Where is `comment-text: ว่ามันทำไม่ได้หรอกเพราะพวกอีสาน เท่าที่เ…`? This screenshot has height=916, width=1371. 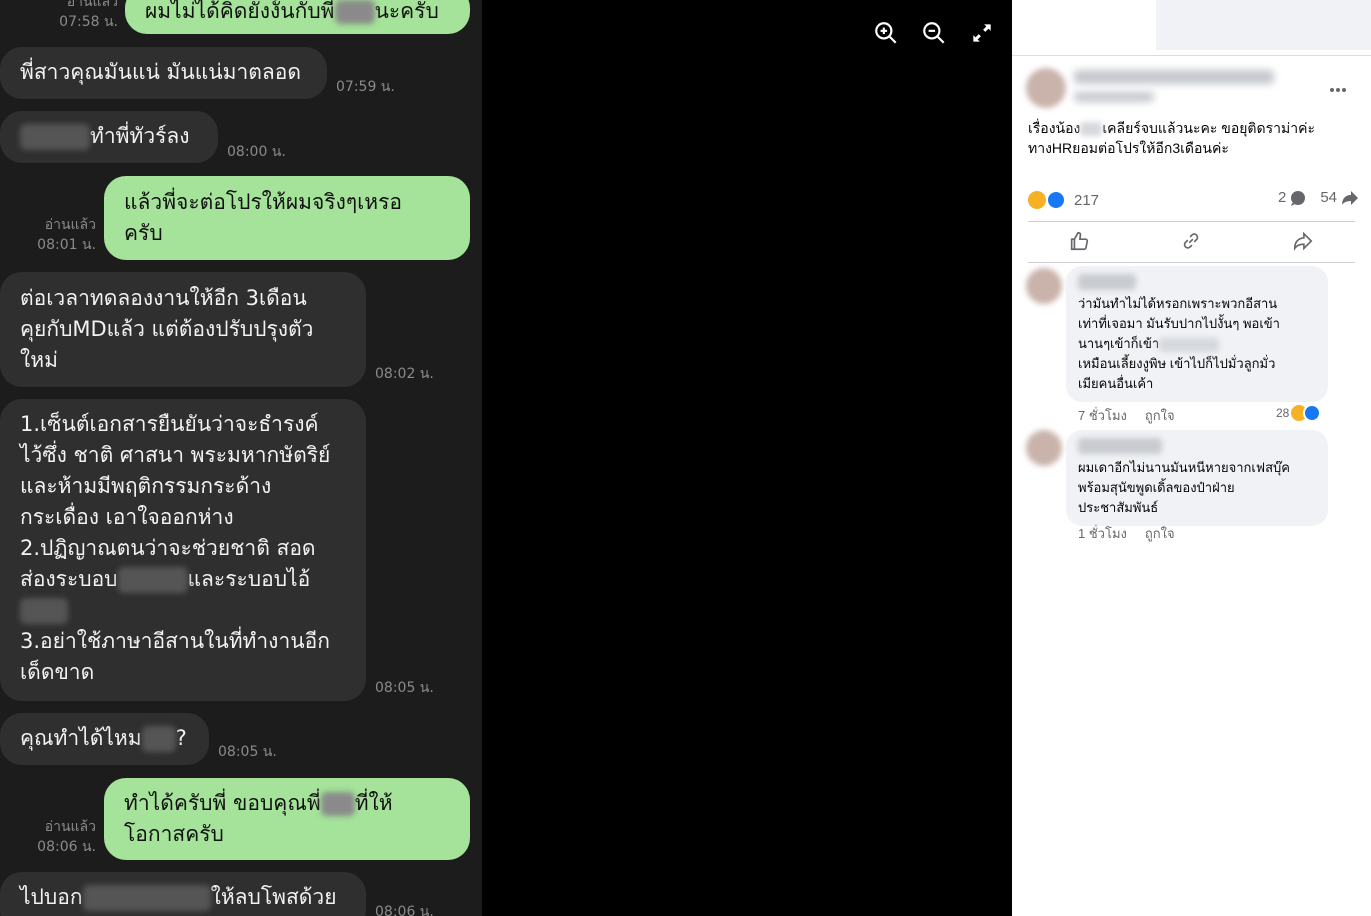
comment-text: ว่ามันทำไม่ได้หรอกเพราะพวกอีสาน เท่าที่เ… is located at coordinates (1179, 343).